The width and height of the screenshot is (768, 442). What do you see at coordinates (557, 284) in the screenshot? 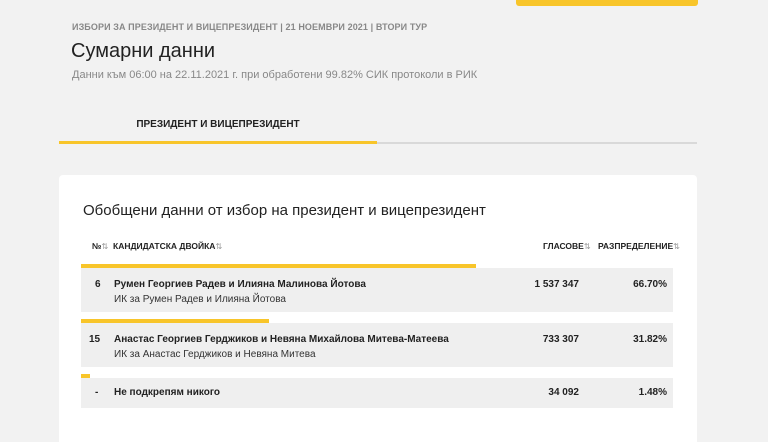
I see `votes-value: 1 537 347` at bounding box center [557, 284].